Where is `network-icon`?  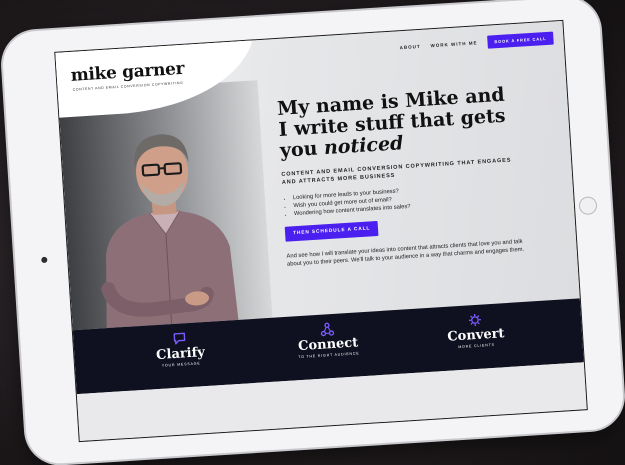
network-icon is located at coordinates (327, 329).